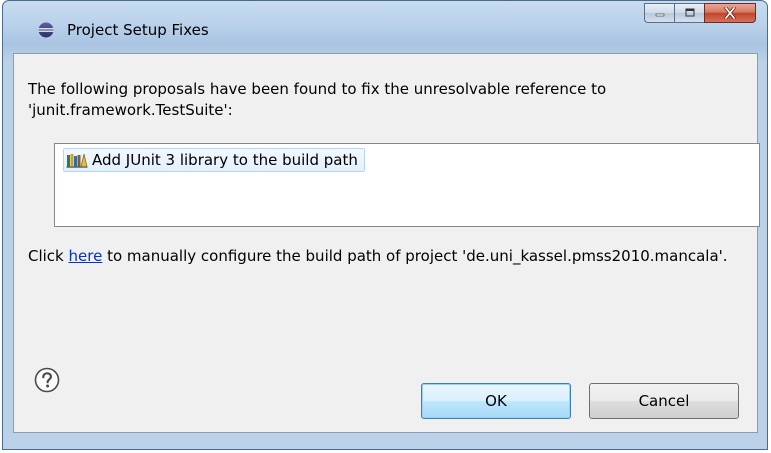 Image resolution: width=771 pixels, height=453 pixels. I want to click on proposal-item: Add JUnit 3 library to the build path, so click(214, 160).